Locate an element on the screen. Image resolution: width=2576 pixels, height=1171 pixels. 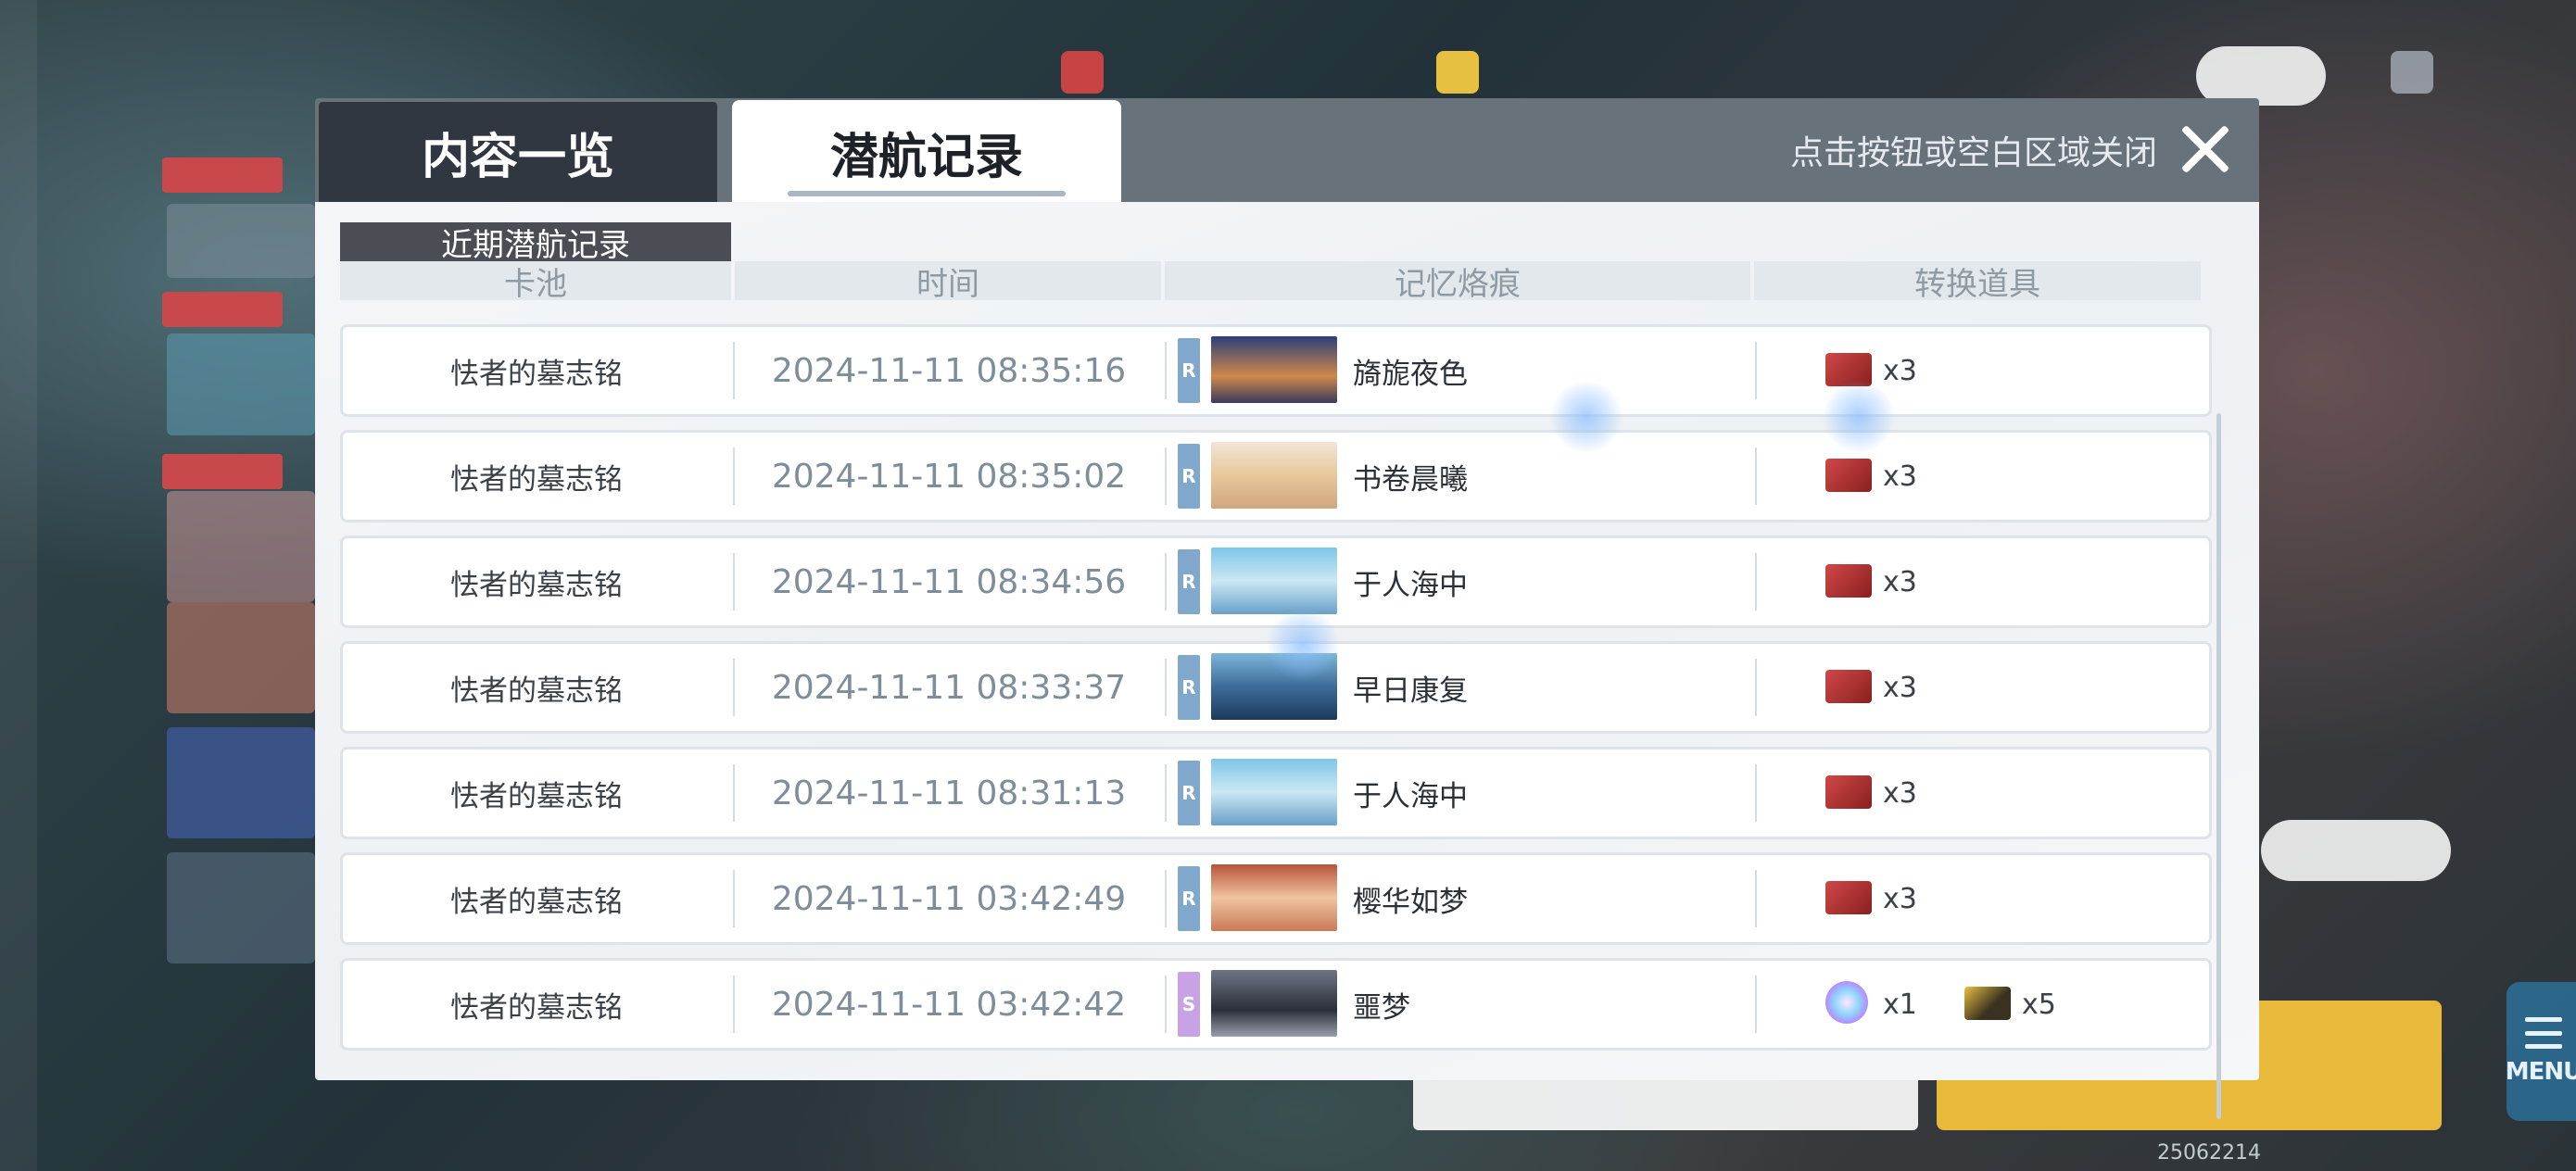
record-row: 怯者的墓志铭 2024-11-11 08:35:16 R 旖旎夜色 x3 is located at coordinates (1276, 371).